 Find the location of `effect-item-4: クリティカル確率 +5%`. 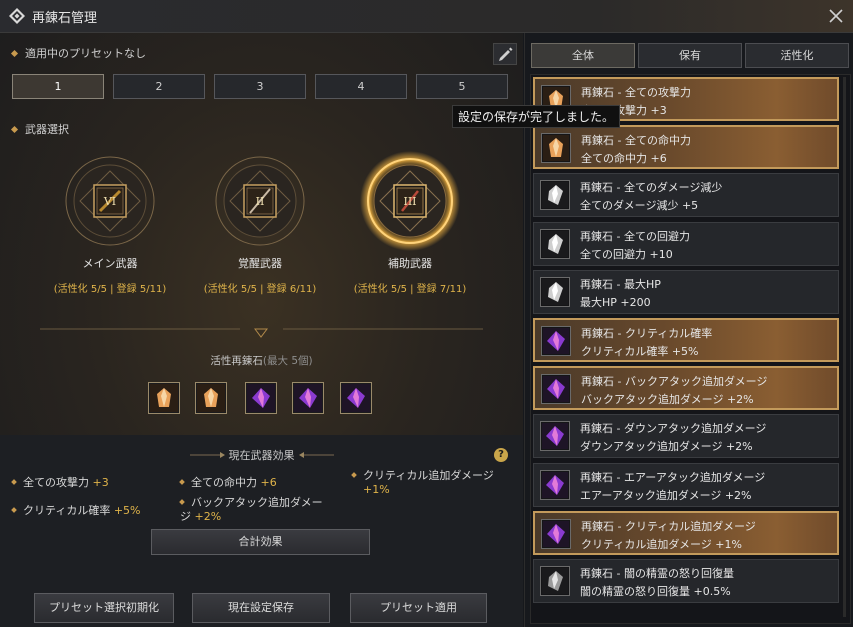

effect-item-4: クリティカル確率 +5% is located at coordinates (76, 511).